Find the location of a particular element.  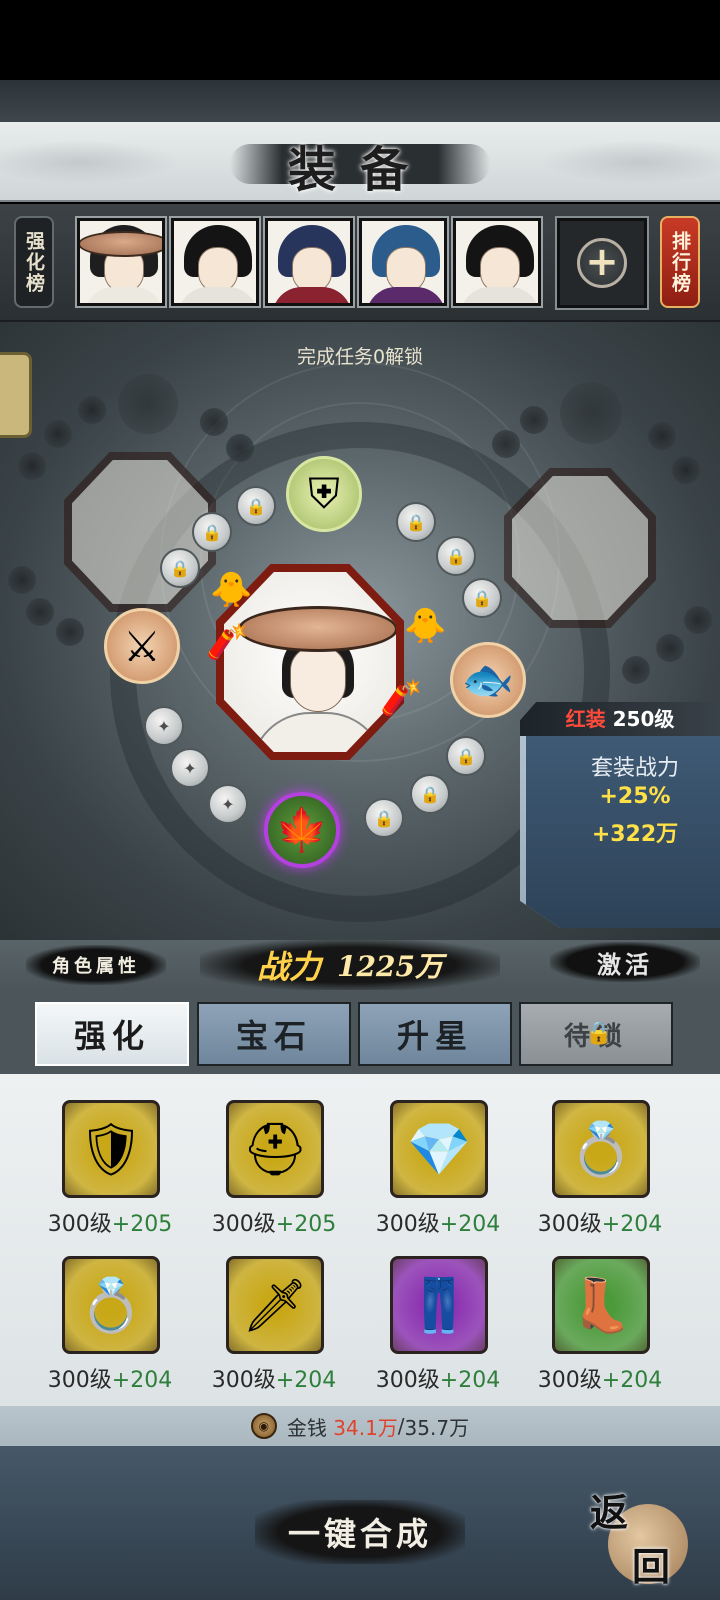

combat-power-label: 战力 is located at coordinates (289, 967).